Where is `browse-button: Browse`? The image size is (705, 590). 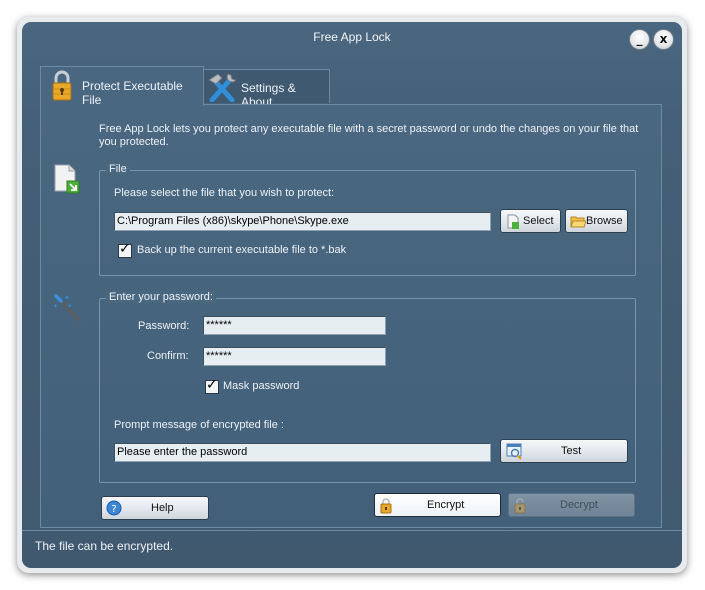 browse-button: Browse is located at coordinates (596, 221).